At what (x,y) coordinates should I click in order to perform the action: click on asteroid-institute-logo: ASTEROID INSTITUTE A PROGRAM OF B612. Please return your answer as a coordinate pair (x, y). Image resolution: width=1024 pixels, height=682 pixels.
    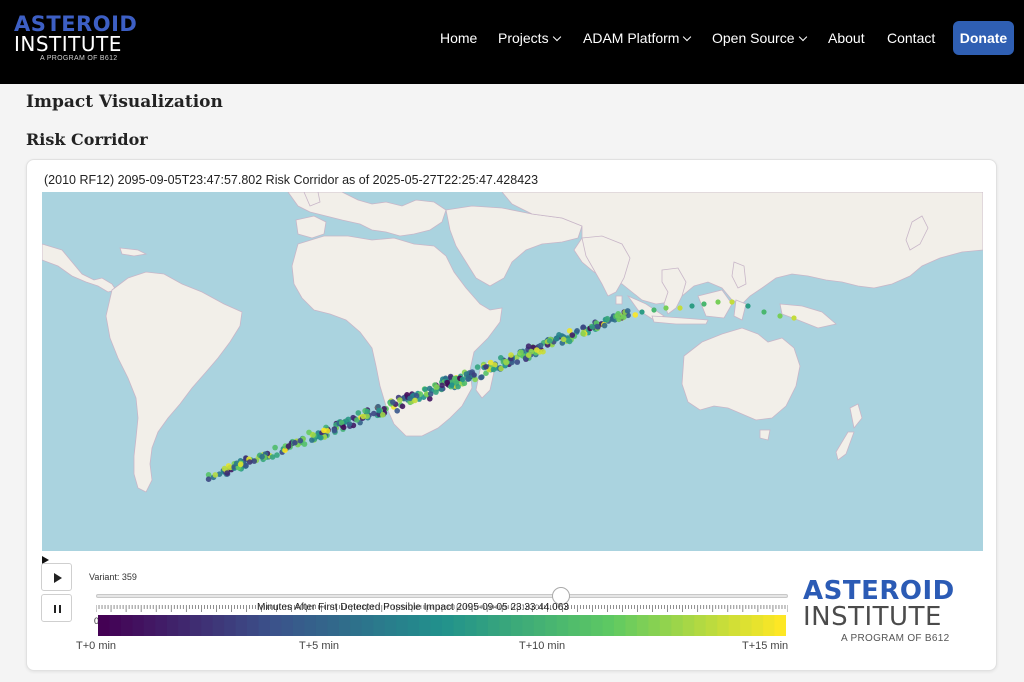
    Looking at the image, I should click on (75, 39).